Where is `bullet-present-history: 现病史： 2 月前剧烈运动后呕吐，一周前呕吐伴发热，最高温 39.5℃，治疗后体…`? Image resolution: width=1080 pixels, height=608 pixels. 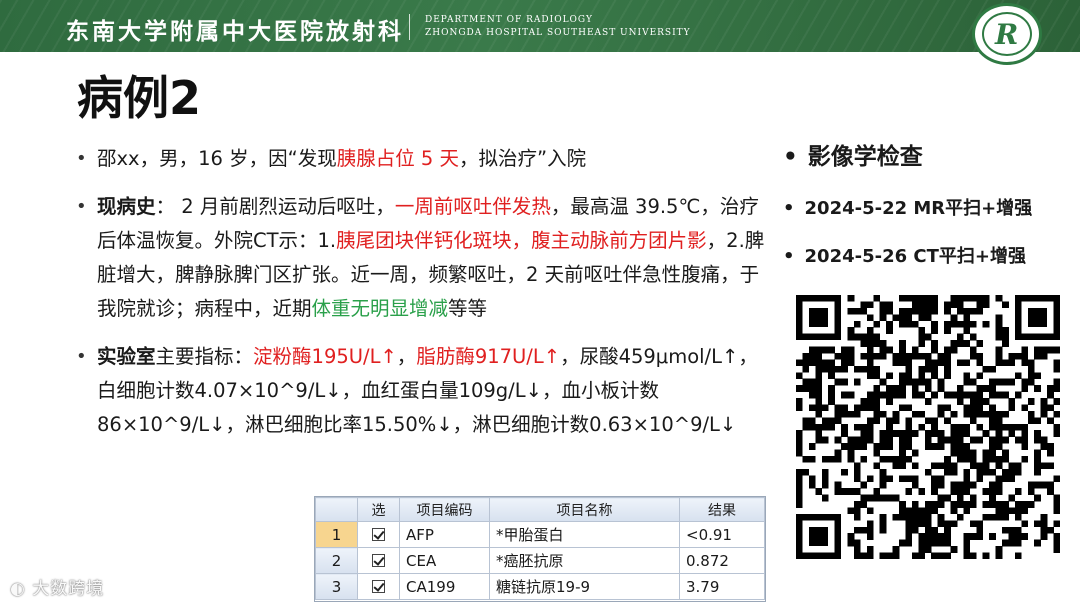
bullet-present-history: 现病史： 2 月前剧烈运动后呕吐，一周前呕吐伴发热，最高温 39.5℃，治疗后体… is located at coordinates (424, 258).